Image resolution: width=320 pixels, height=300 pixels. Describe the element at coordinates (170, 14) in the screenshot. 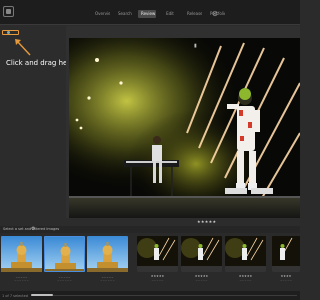

I see `tab-edit: Edit` at that location.